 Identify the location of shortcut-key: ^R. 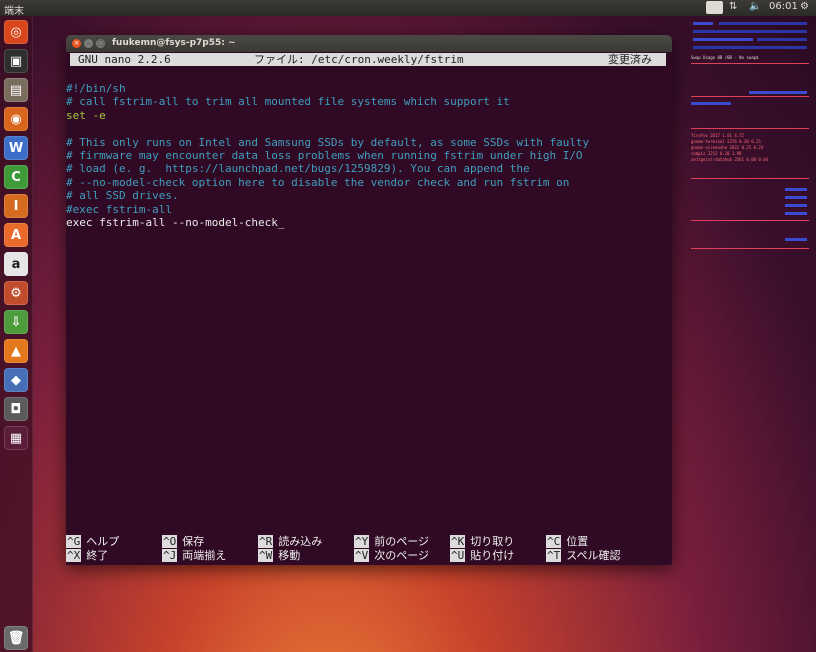
(266, 541).